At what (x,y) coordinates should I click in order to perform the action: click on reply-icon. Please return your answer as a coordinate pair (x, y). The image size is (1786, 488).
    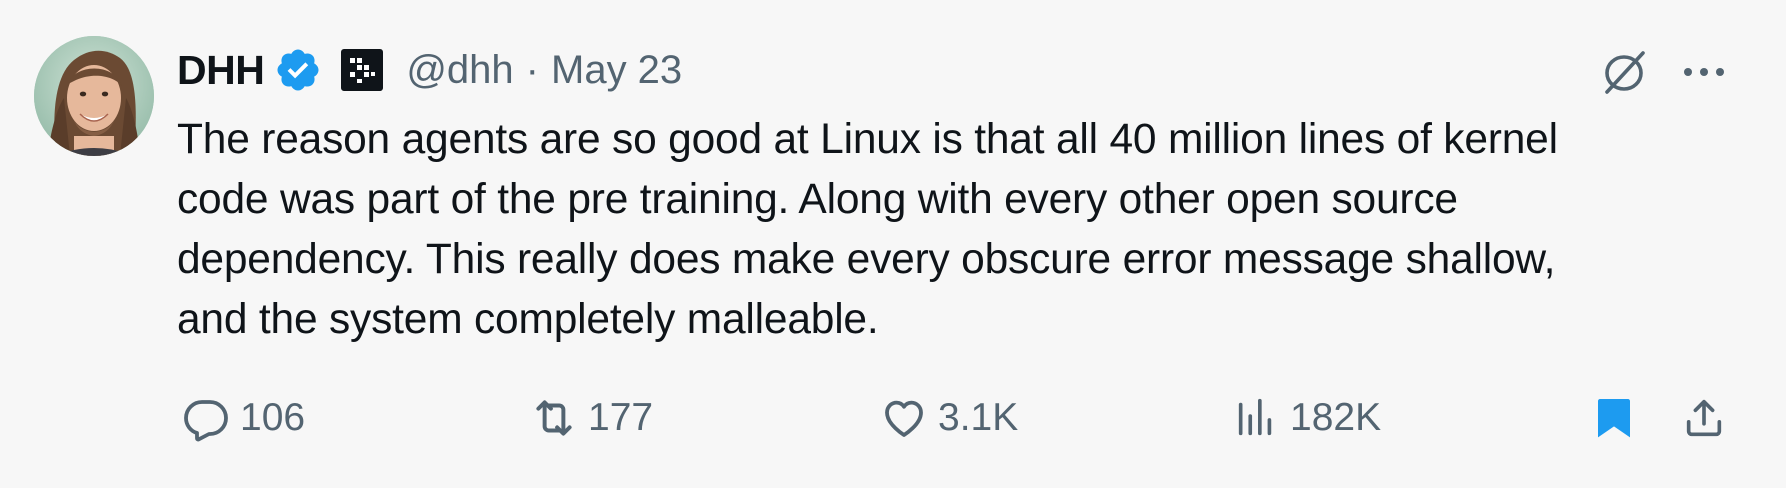
    Looking at the image, I should click on (206, 418).